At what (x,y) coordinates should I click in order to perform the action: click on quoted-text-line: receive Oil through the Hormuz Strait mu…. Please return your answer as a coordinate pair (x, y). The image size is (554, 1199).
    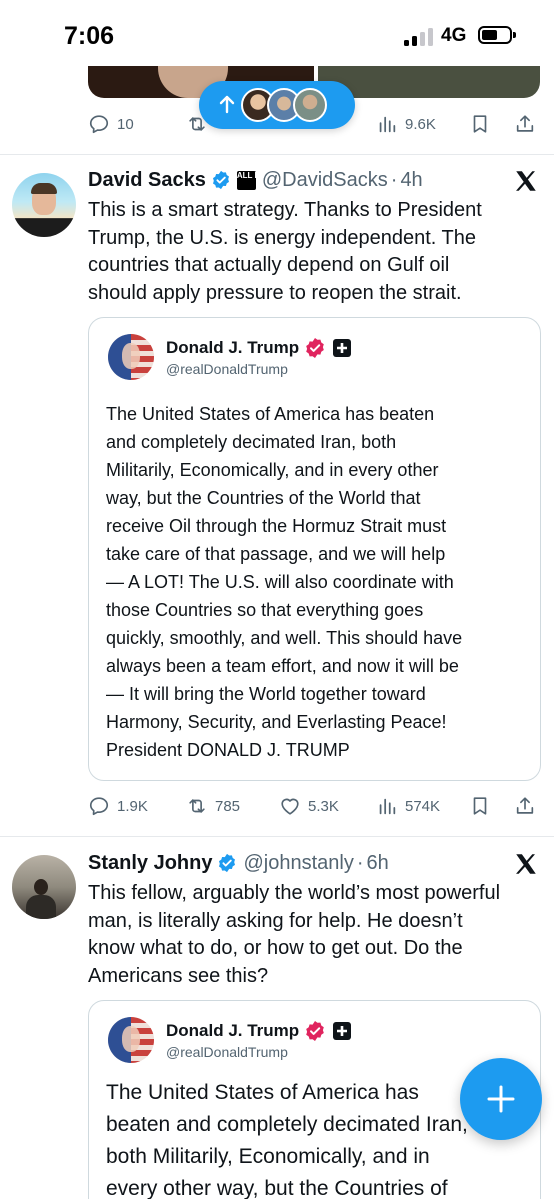
    Looking at the image, I should click on (276, 526).